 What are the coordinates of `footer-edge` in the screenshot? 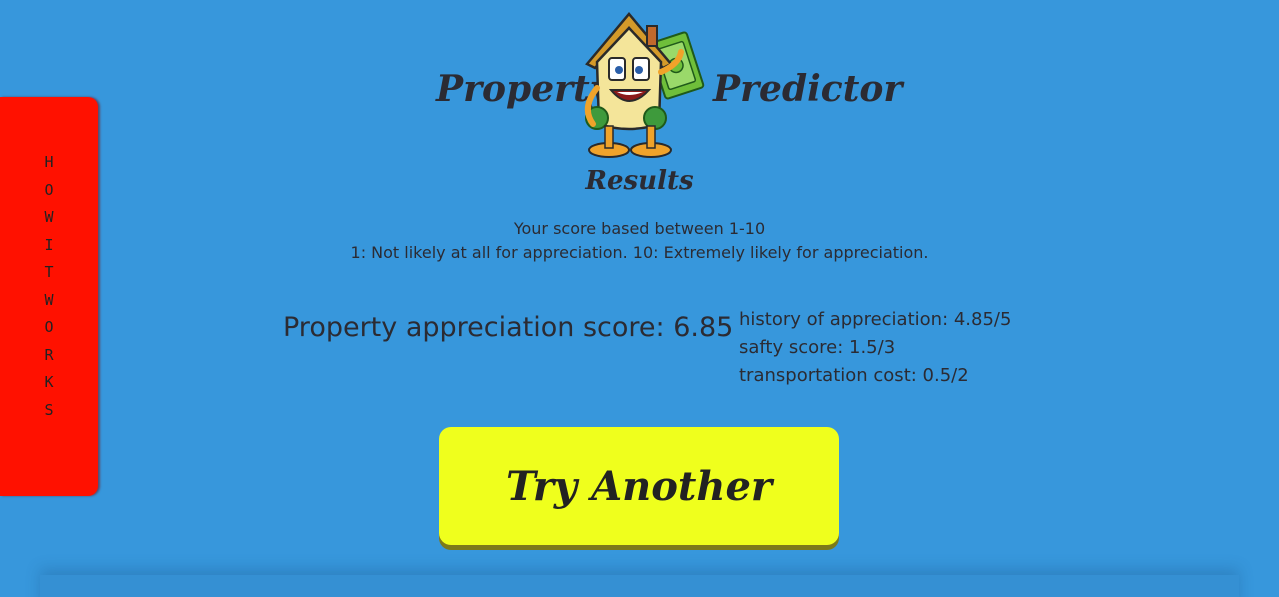 It's located at (639, 586).